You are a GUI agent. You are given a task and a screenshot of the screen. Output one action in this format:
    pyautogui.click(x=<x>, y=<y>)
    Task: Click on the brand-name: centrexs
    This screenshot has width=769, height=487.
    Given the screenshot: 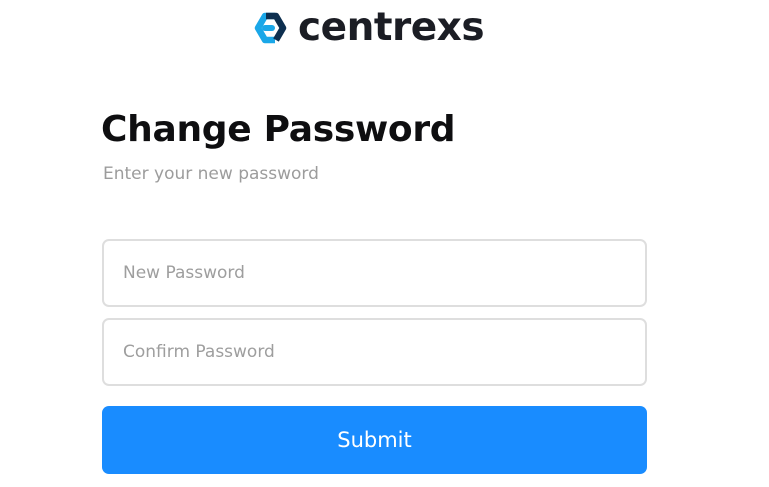 What is the action you would take?
    pyautogui.click(x=391, y=27)
    